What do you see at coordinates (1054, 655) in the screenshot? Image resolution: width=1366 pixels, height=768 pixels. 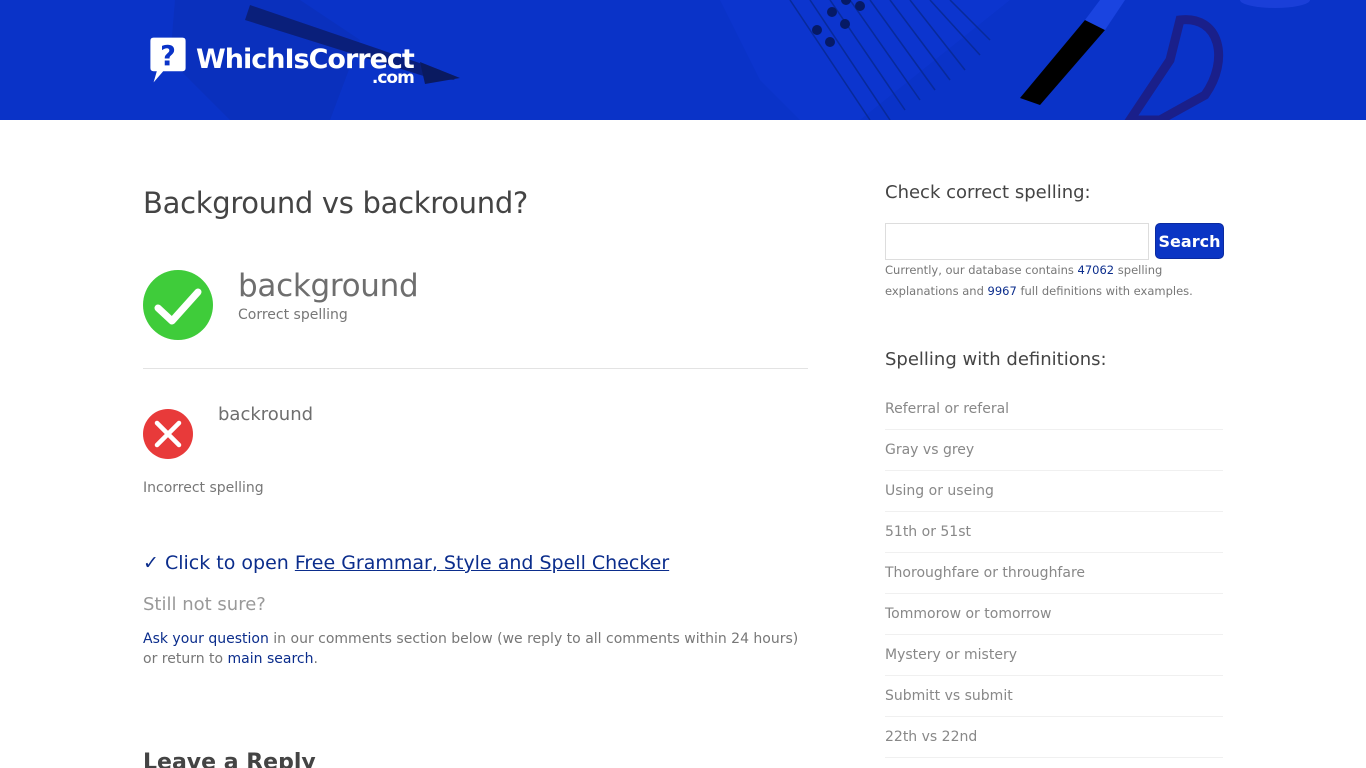 I see `list-item: Mystery or mistery` at bounding box center [1054, 655].